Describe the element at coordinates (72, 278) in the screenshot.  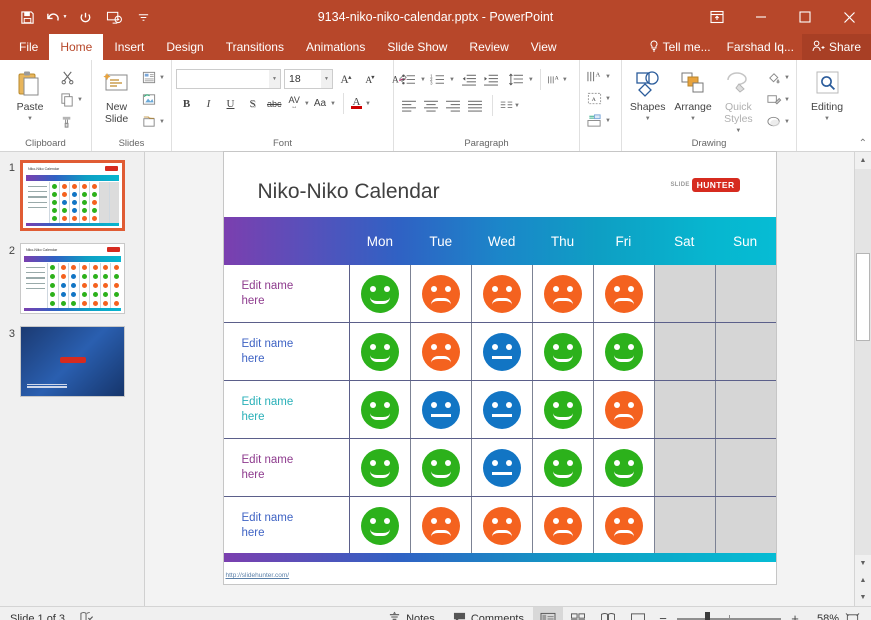
I see `thumbnail-item-2: 2 Niko-Niko Calendar` at that location.